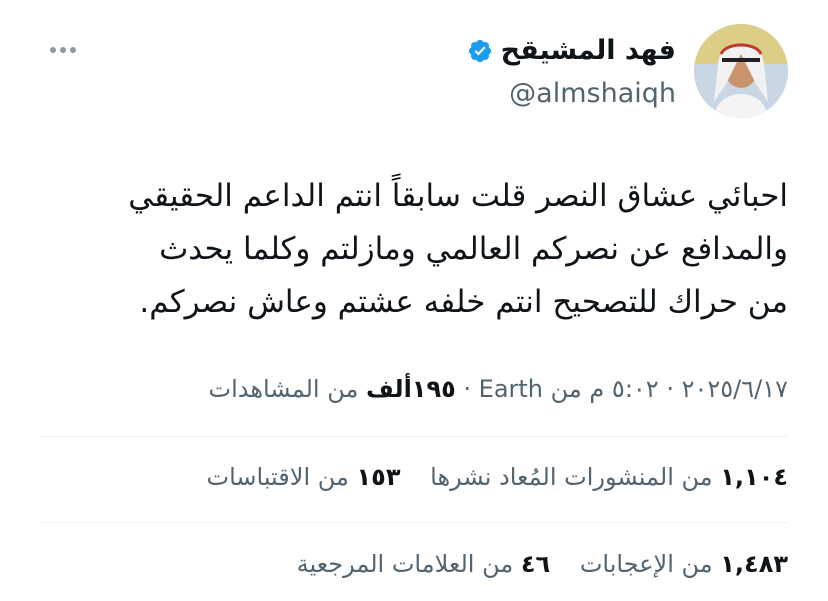  I want to click on bookmarks-count: ٤٦, so click(535, 564).